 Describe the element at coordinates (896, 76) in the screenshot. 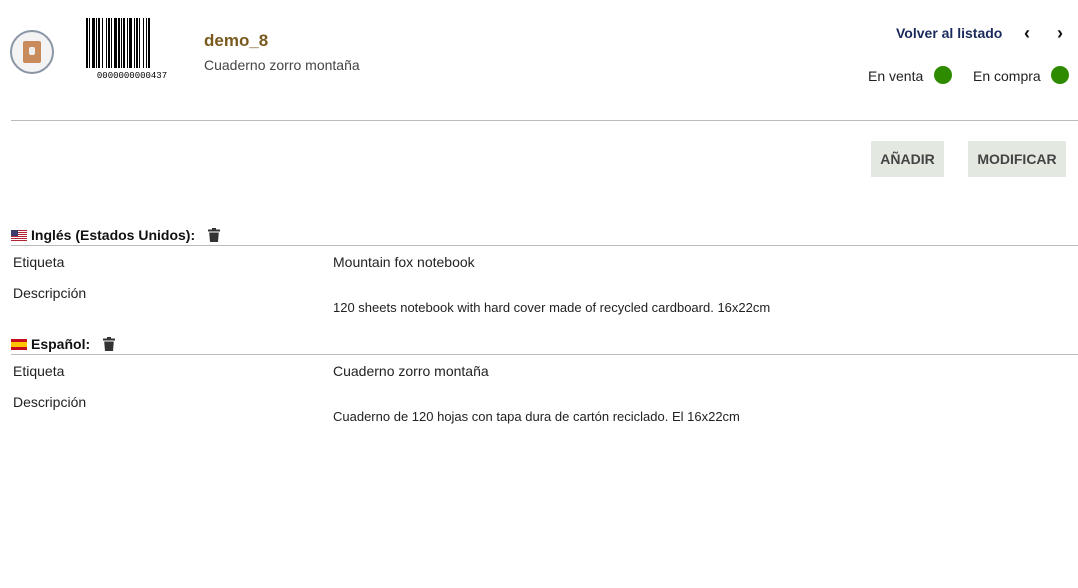

I see `on-sale-label: En venta` at that location.